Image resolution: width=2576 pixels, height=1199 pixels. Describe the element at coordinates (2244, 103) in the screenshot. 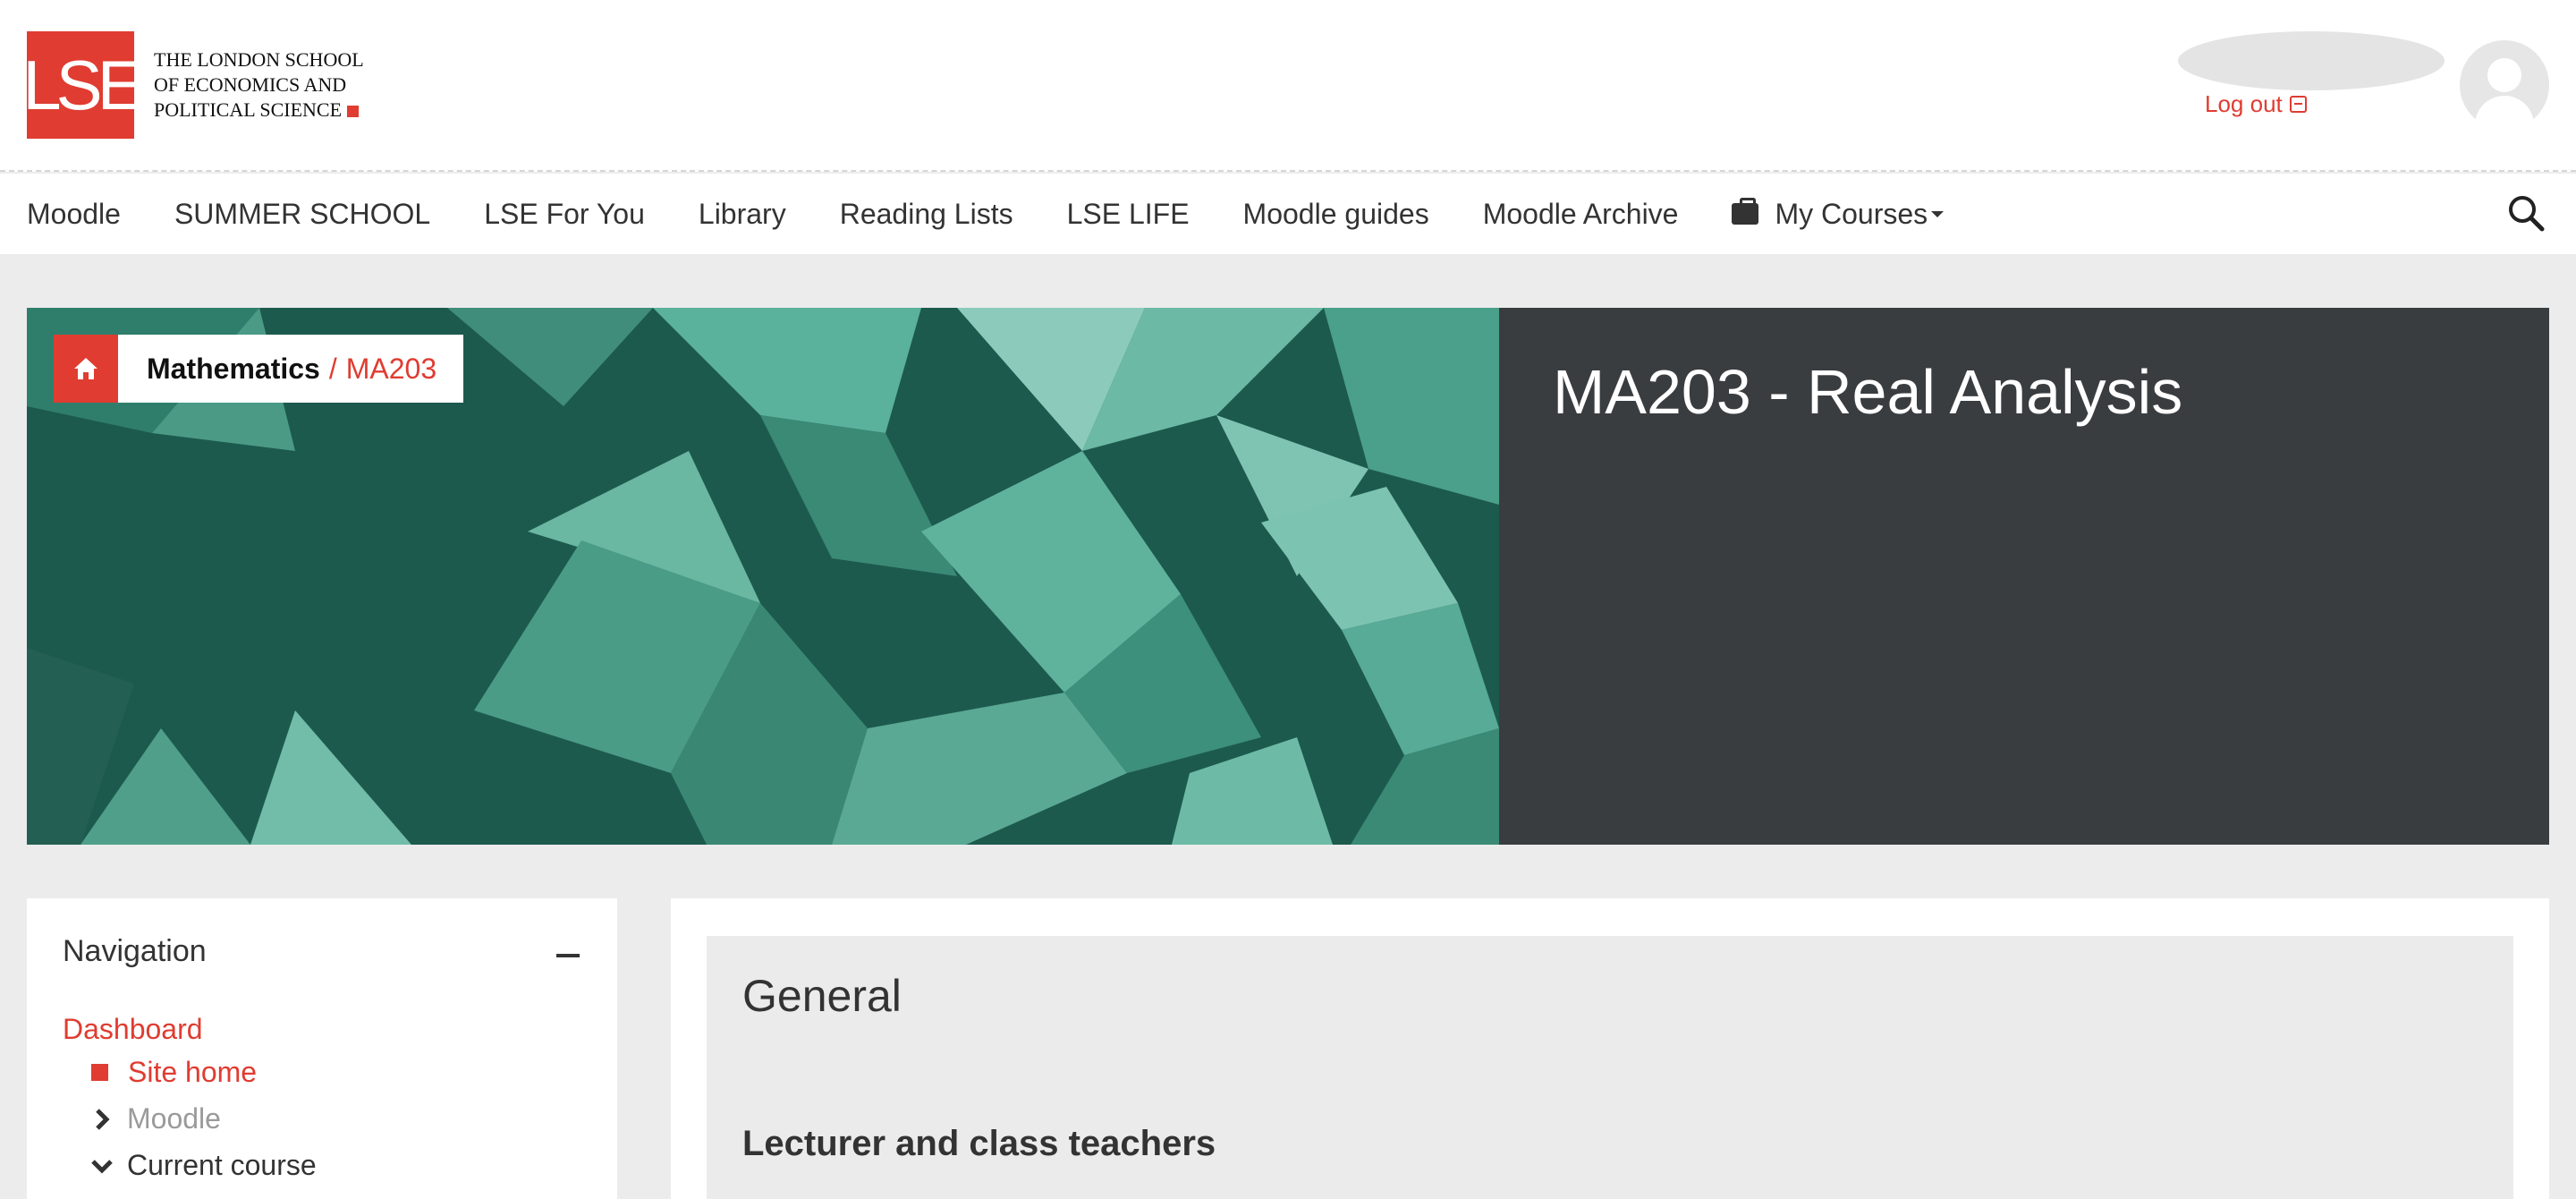

I see `logout-label: Log out` at that location.